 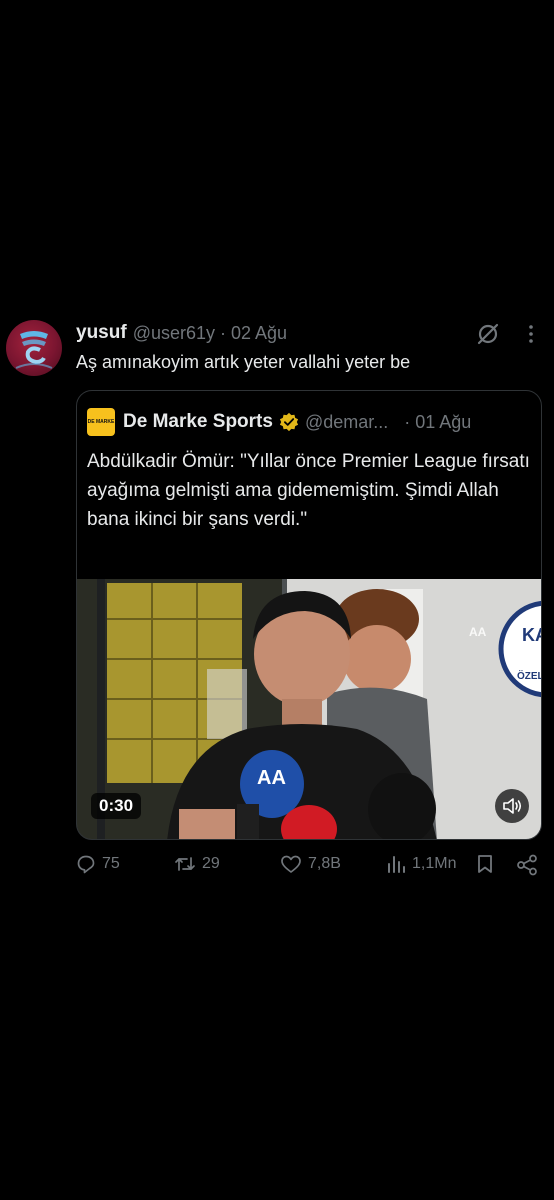 I want to click on volume-button, so click(x=512, y=806).